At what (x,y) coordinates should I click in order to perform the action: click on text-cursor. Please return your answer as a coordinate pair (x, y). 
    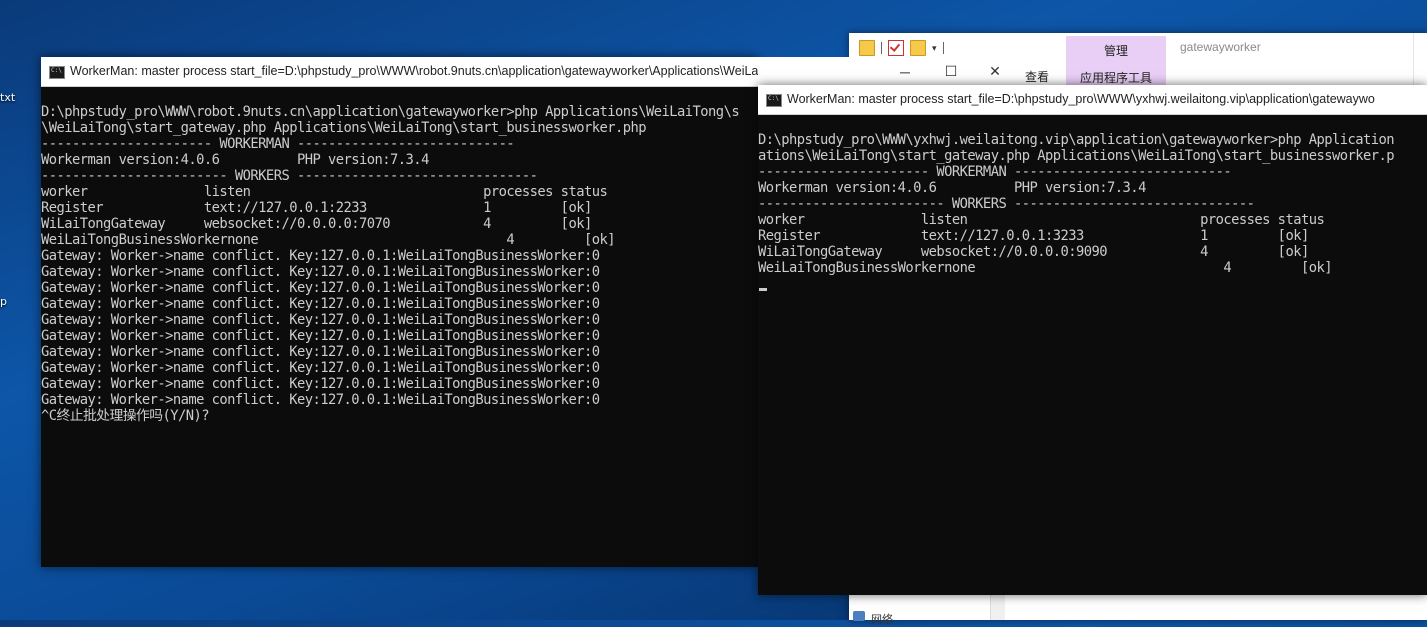
    Looking at the image, I should click on (763, 289).